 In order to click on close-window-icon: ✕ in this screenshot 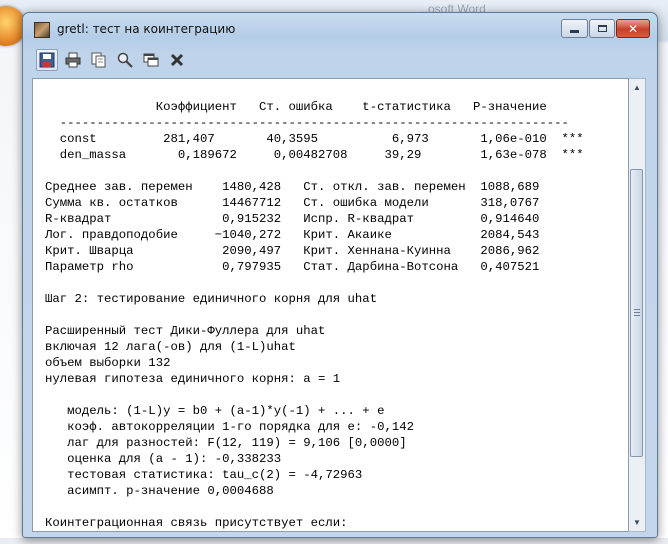, I will do `click(633, 28)`.